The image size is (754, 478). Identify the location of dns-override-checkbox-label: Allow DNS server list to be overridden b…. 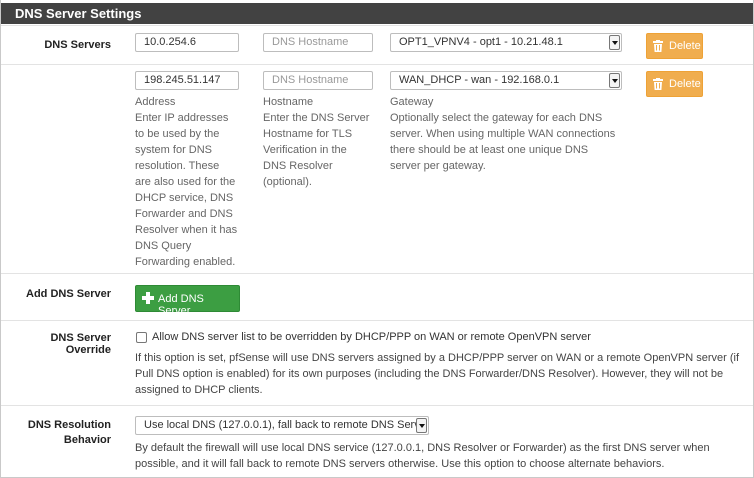
(371, 337).